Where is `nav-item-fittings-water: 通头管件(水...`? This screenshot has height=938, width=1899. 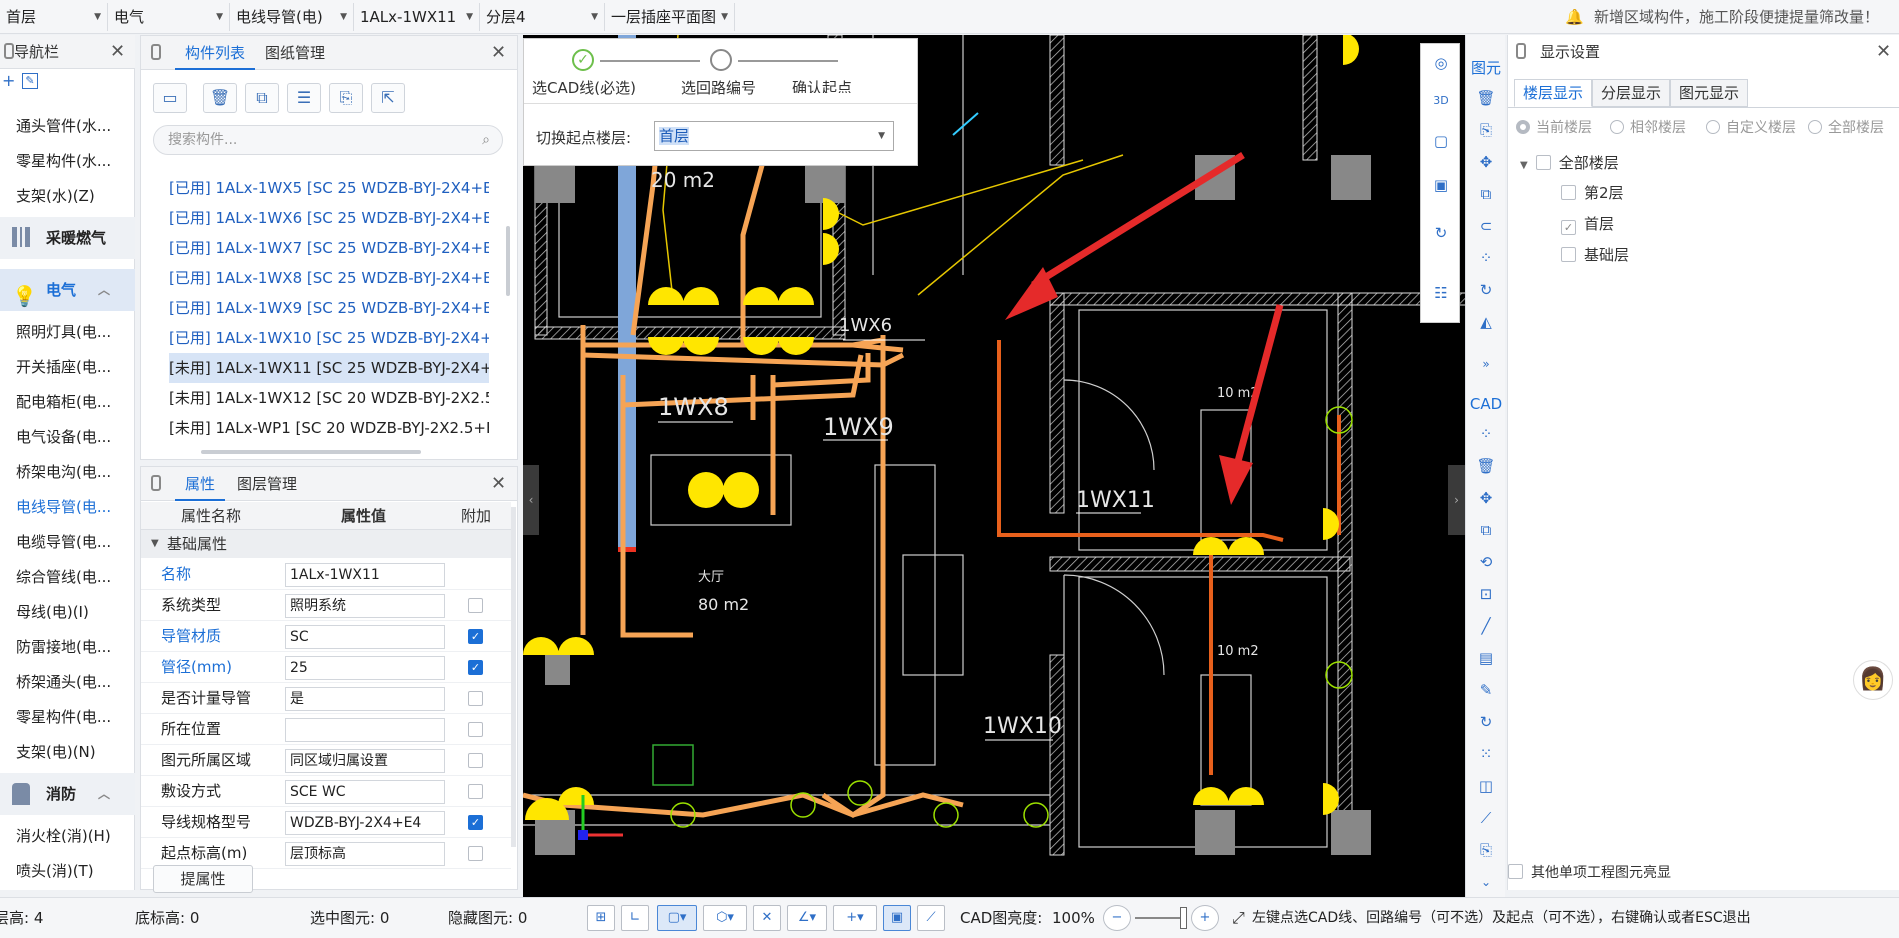 nav-item-fittings-water: 通头管件(水... is located at coordinates (67, 126).